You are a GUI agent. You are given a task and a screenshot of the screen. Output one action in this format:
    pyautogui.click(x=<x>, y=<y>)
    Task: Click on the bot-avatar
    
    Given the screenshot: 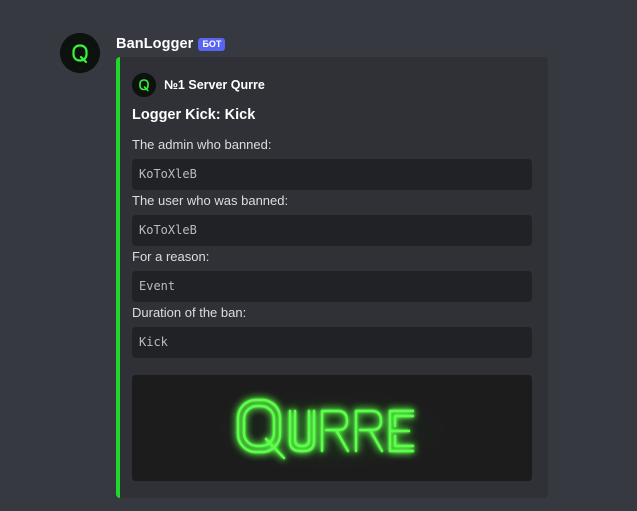 What is the action you would take?
    pyautogui.click(x=80, y=53)
    